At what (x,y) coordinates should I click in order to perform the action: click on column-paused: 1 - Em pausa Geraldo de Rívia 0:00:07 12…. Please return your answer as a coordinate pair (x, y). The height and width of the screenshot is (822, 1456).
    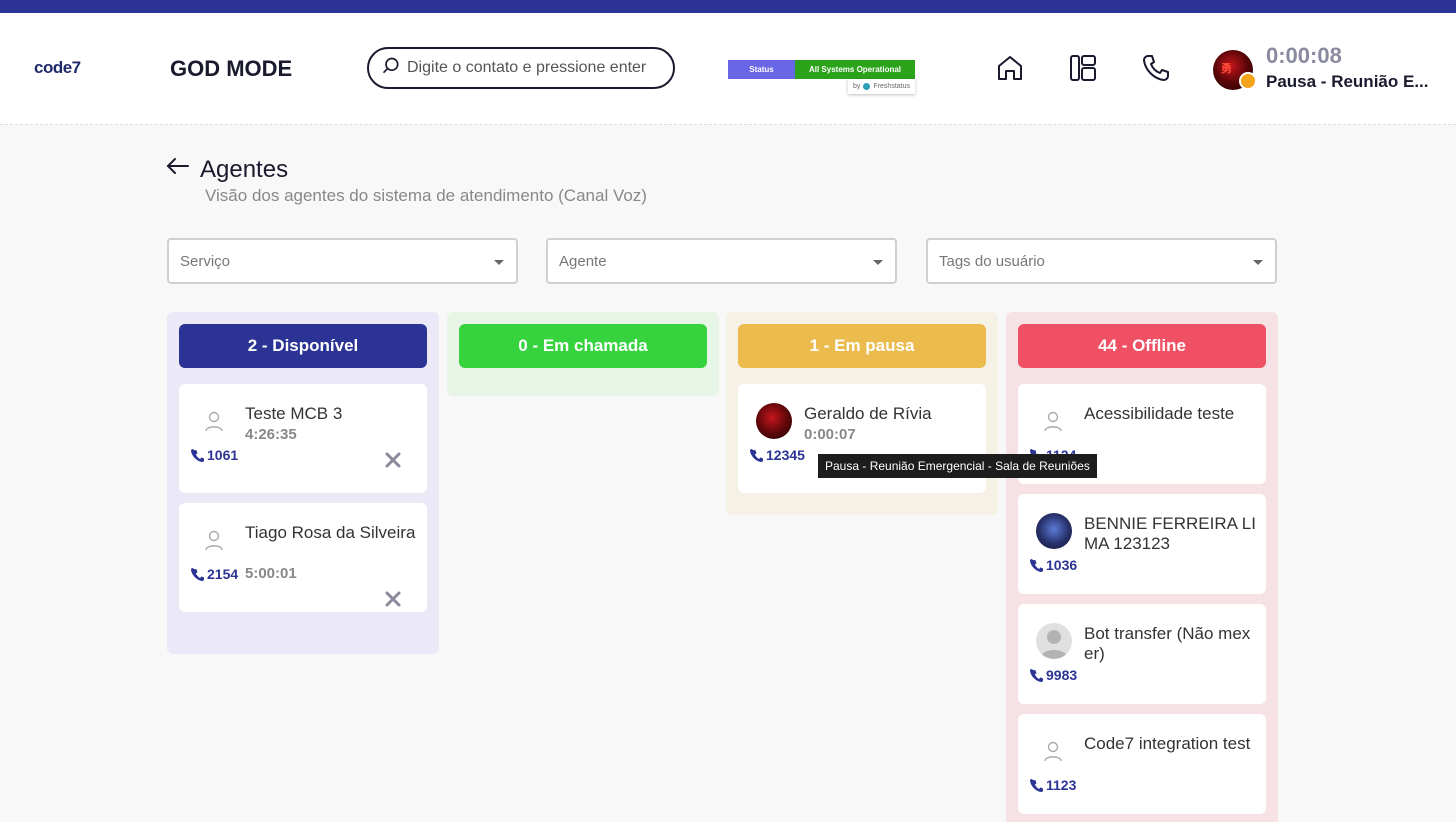
    Looking at the image, I should click on (862, 413).